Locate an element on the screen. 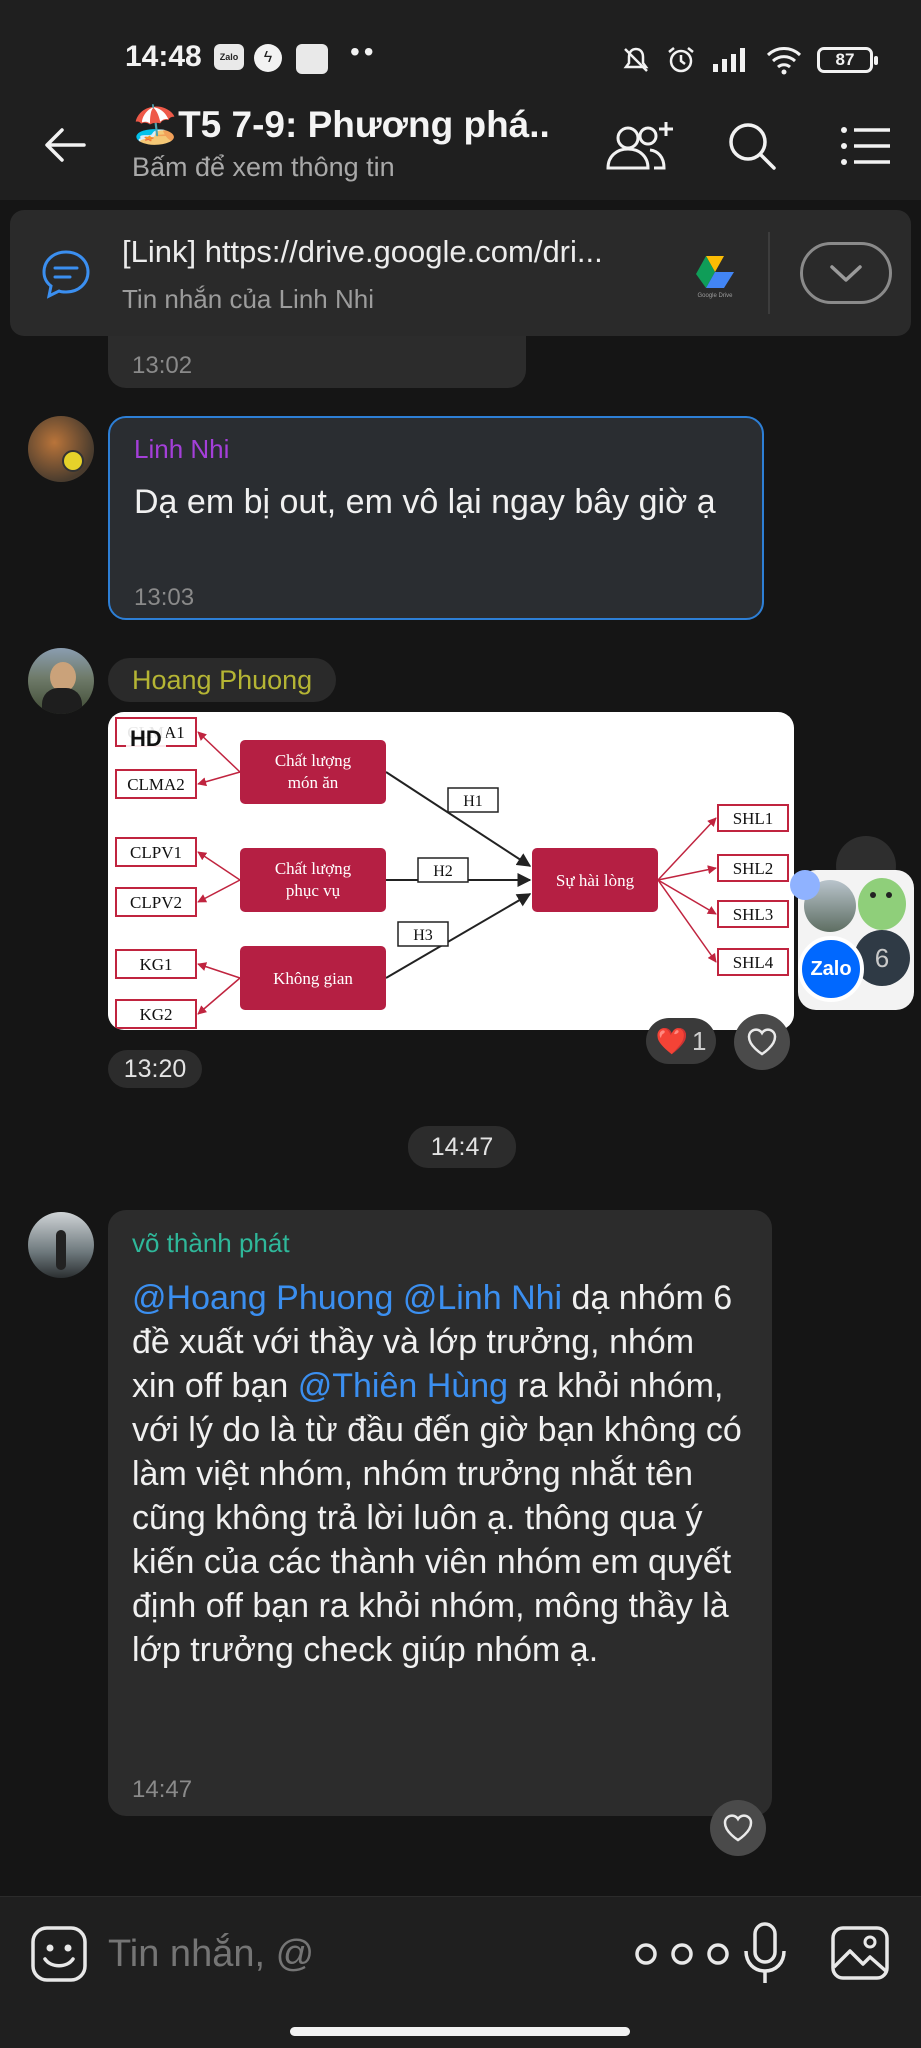 The height and width of the screenshot is (2048, 921). messenger-icon: ϟ is located at coordinates (268, 58).